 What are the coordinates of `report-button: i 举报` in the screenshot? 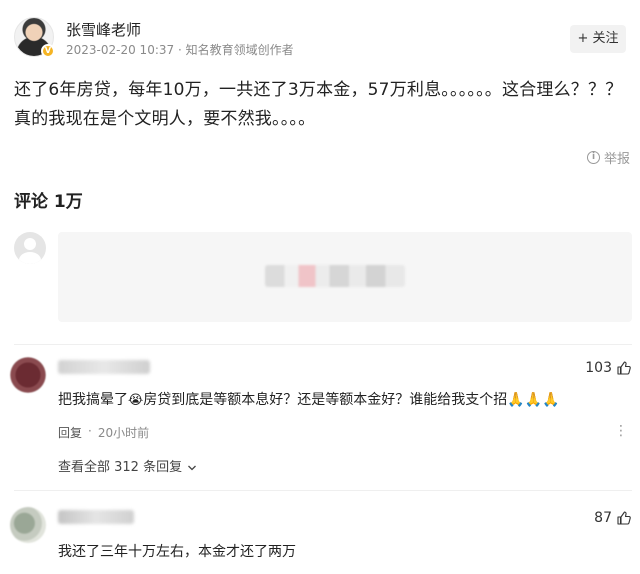 It's located at (608, 157).